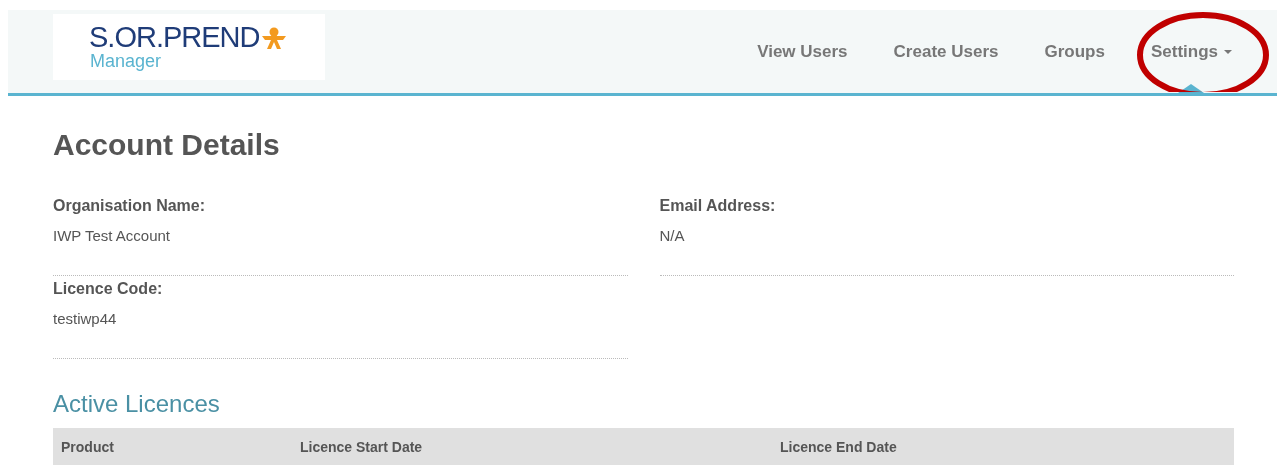 The height and width of the screenshot is (470, 1281). What do you see at coordinates (946, 51) in the screenshot?
I see `nav-link: Create Users` at bounding box center [946, 51].